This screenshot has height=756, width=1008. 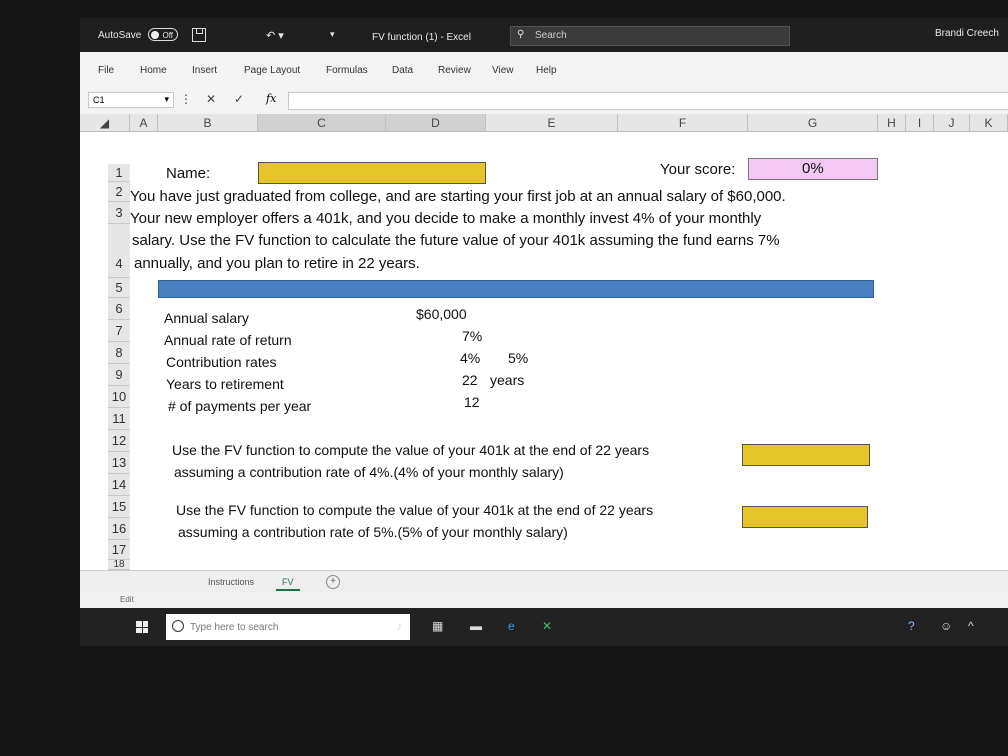 I want to click on name-label: Name:, so click(x=188, y=173).